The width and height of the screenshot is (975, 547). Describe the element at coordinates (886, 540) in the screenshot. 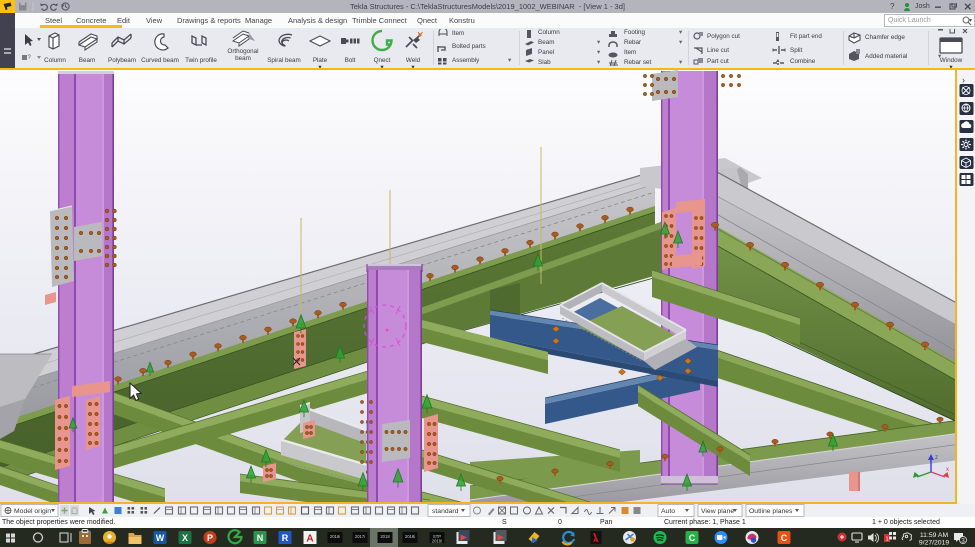

I see `svg-text: 1` at that location.